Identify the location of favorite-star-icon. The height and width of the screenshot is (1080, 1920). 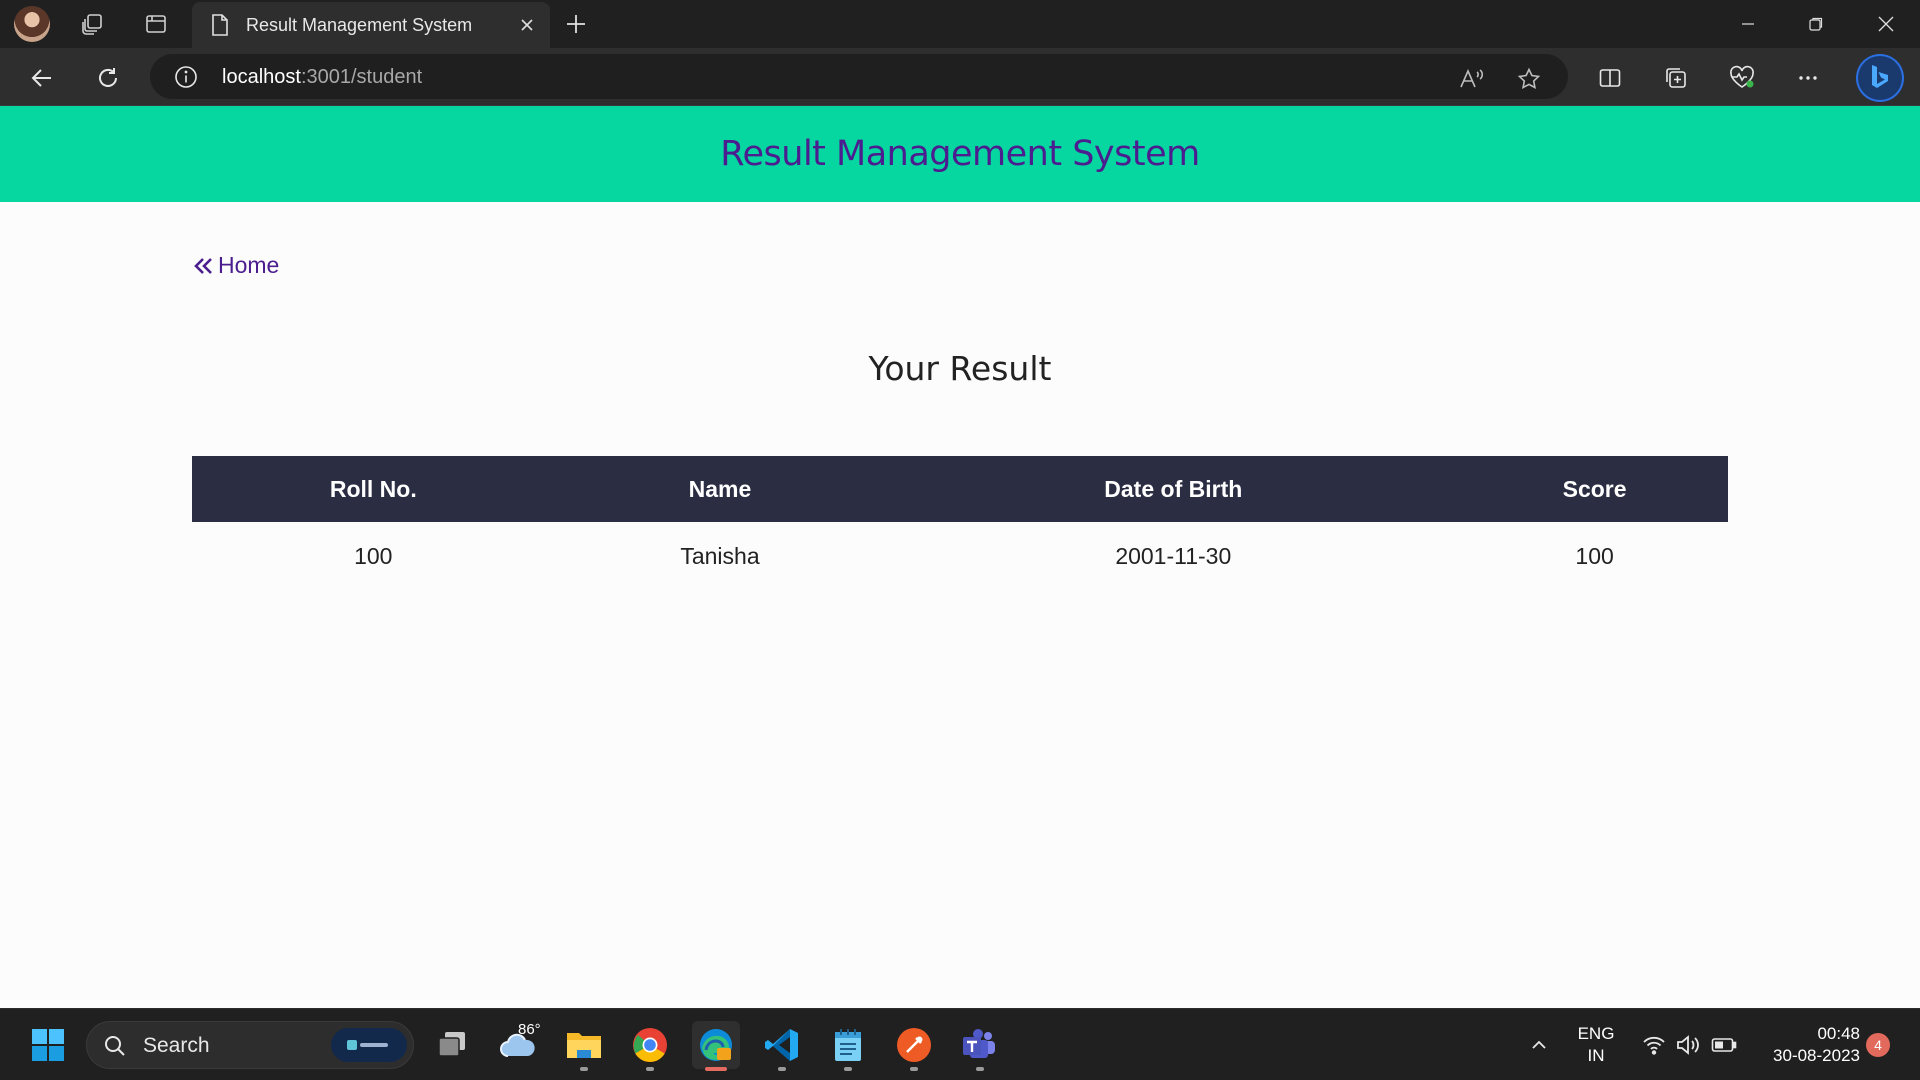
(1529, 79).